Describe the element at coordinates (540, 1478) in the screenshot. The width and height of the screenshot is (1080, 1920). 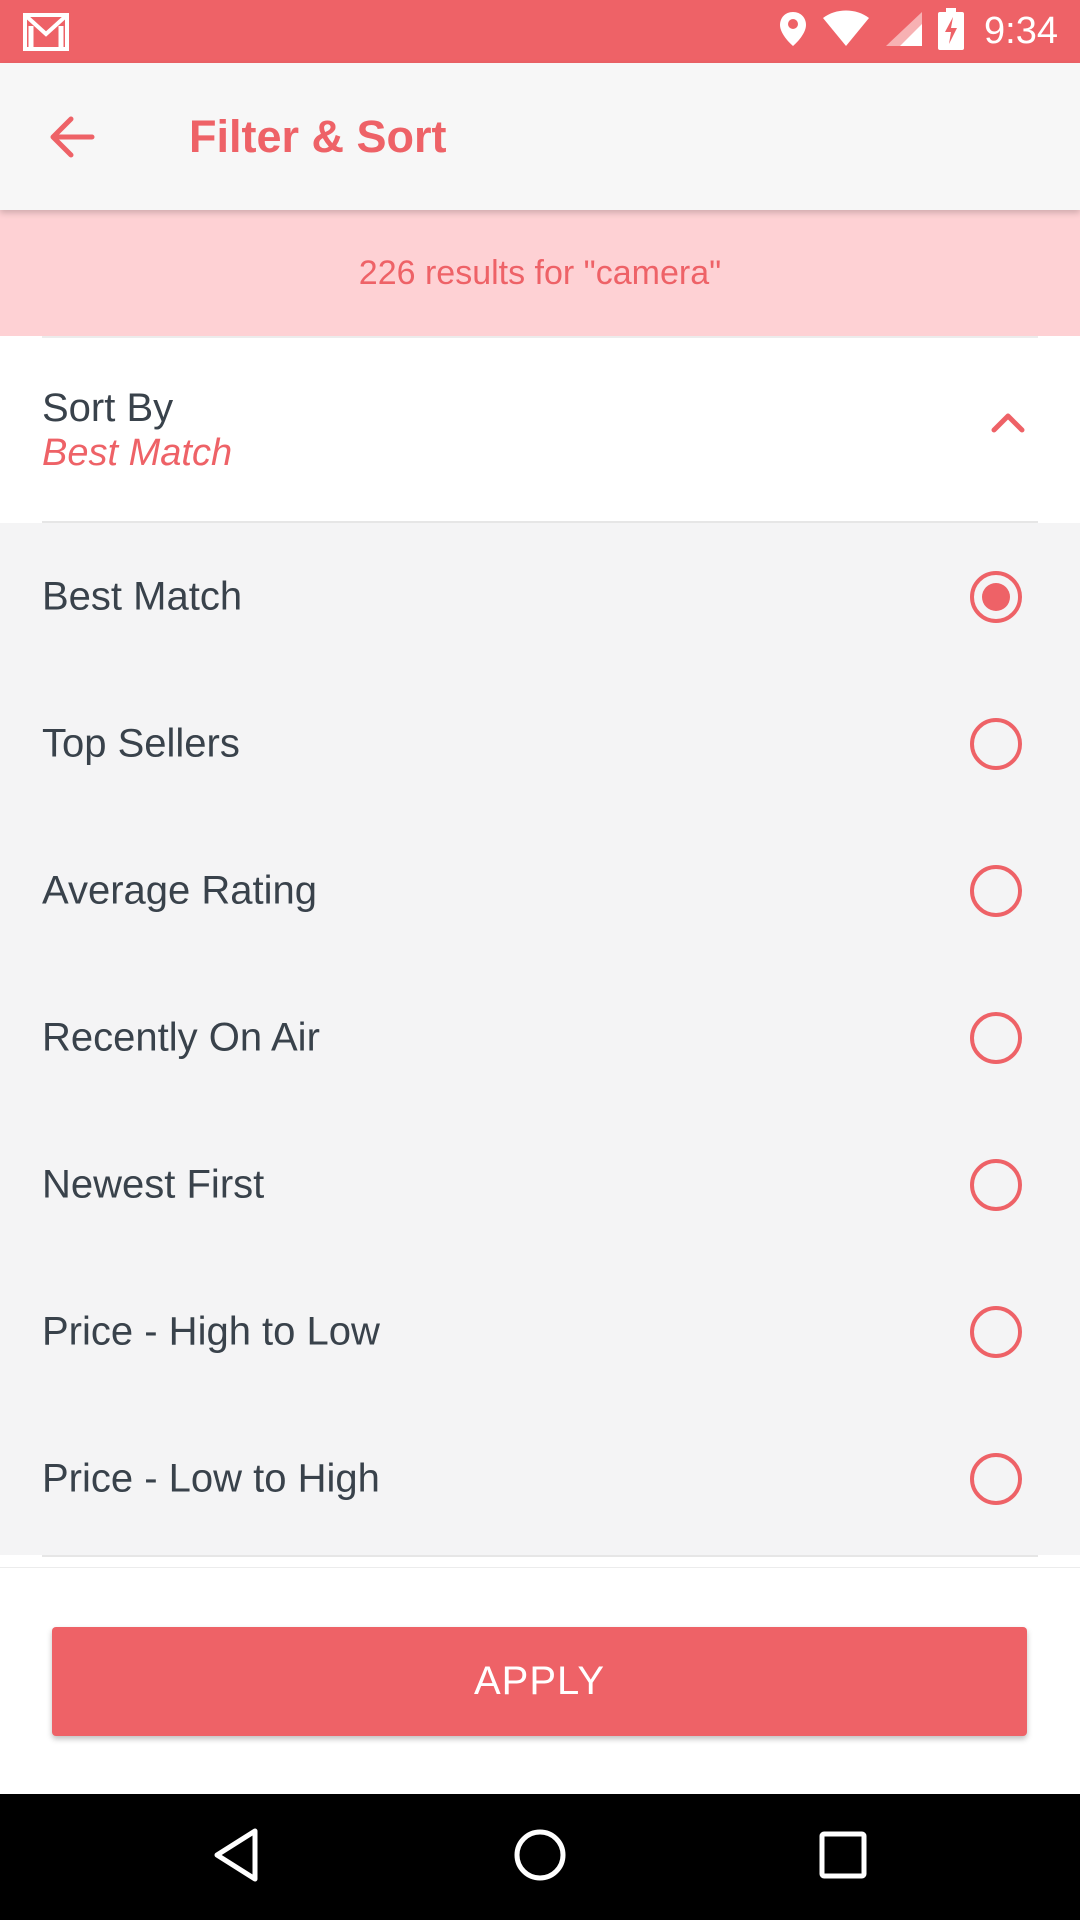
I see `sort-option-price-low-to-high: Price - Low to High` at that location.